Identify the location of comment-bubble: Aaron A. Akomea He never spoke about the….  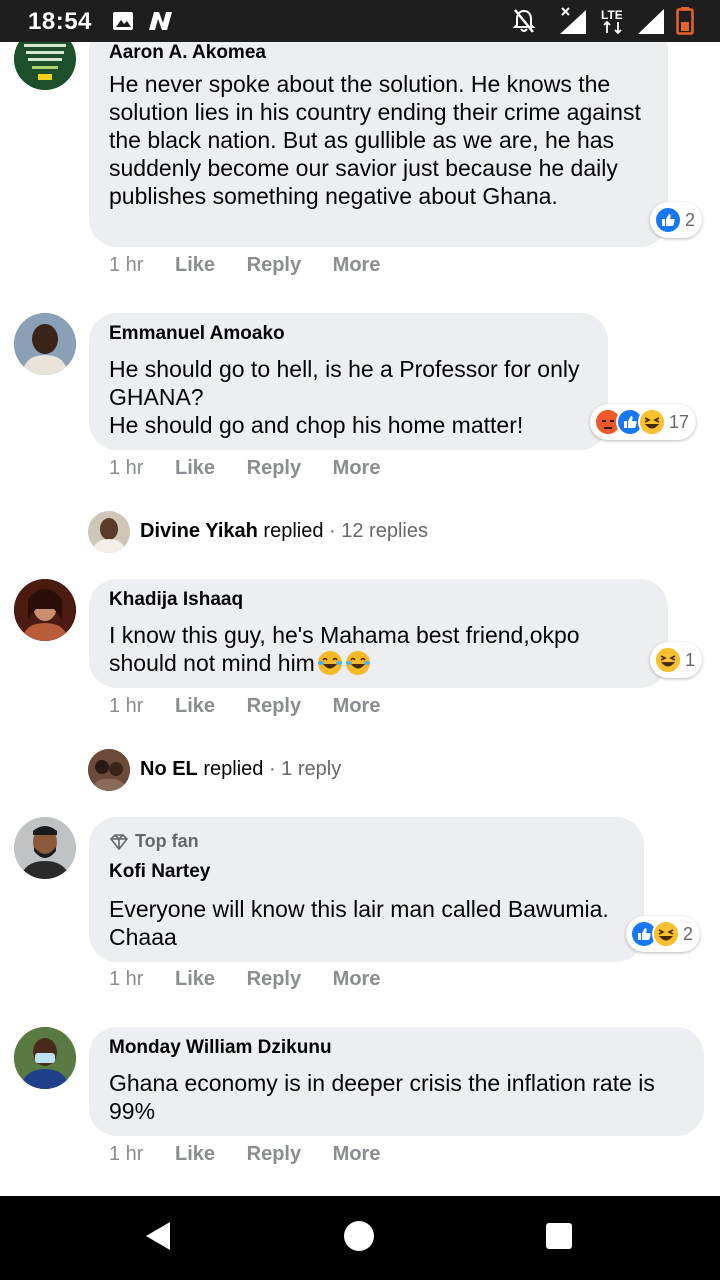
(378, 144).